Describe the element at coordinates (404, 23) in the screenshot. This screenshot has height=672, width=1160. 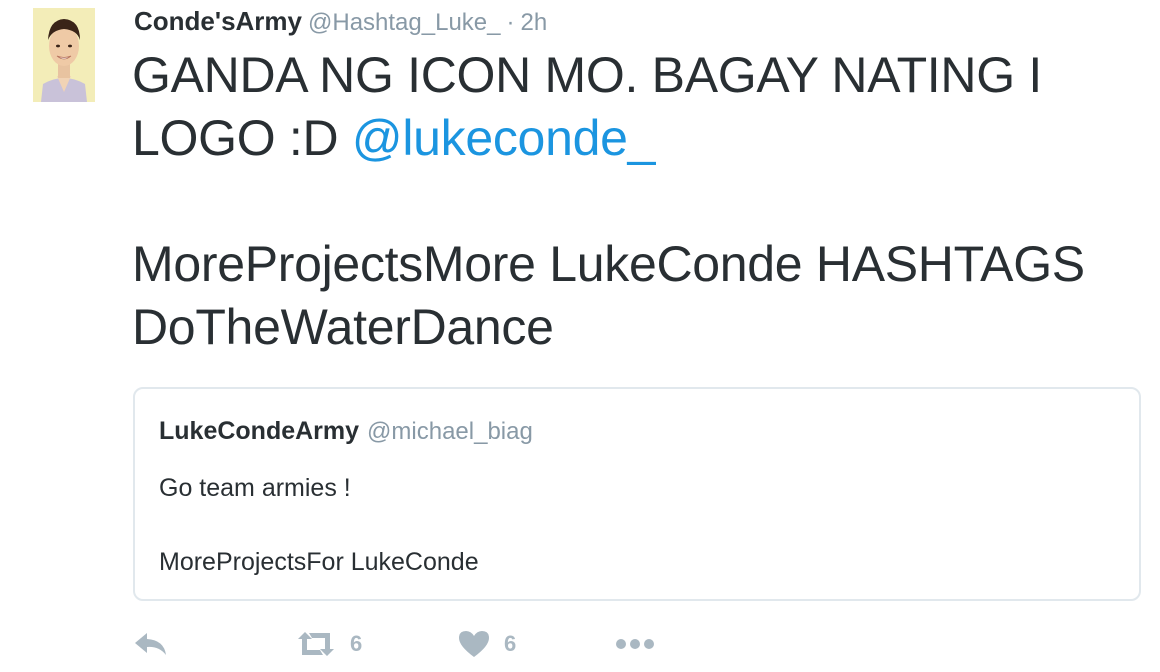
I see `author-handle: @Hashtag_Luke_` at that location.